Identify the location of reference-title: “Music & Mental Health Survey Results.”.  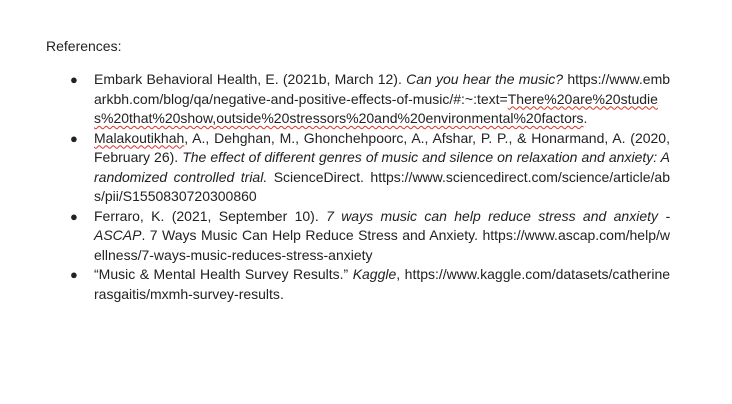
(223, 274).